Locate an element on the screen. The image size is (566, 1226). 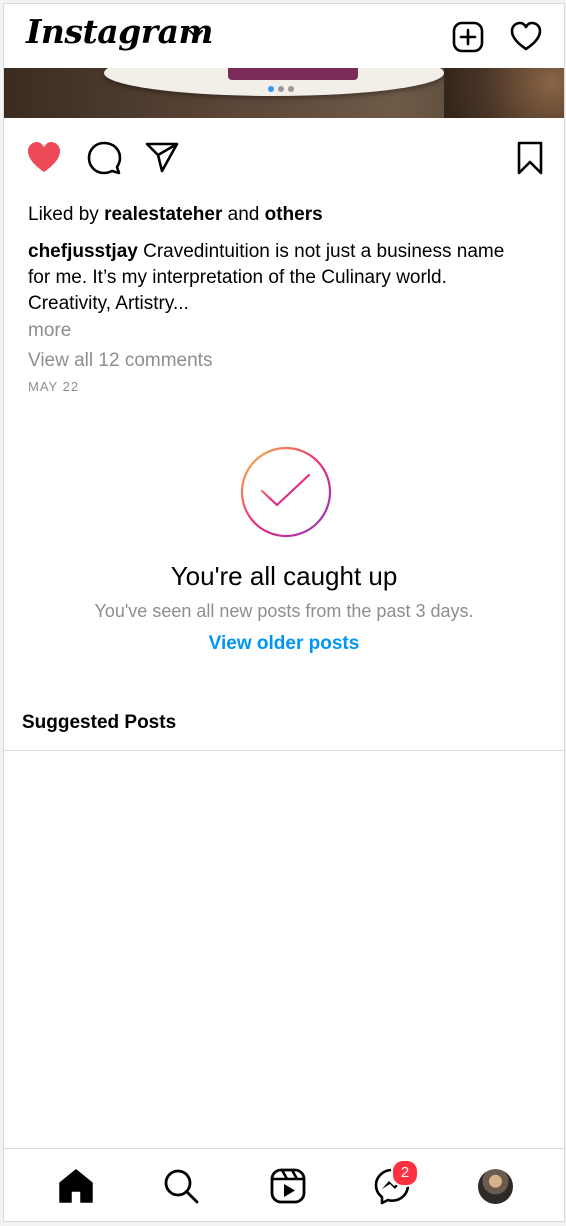
liked-by-text: Liked by realestateher and others is located at coordinates (175, 215).